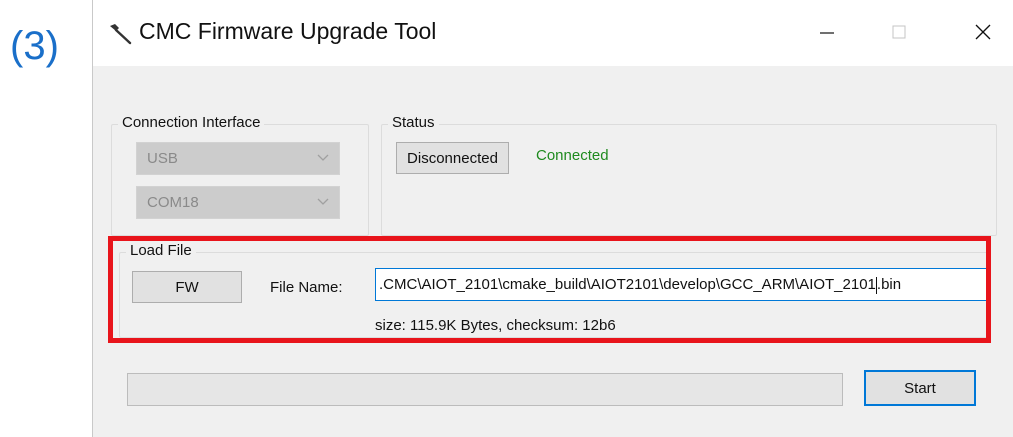 The height and width of the screenshot is (437, 1013). What do you see at coordinates (34, 46) in the screenshot?
I see `step-label: (3)` at bounding box center [34, 46].